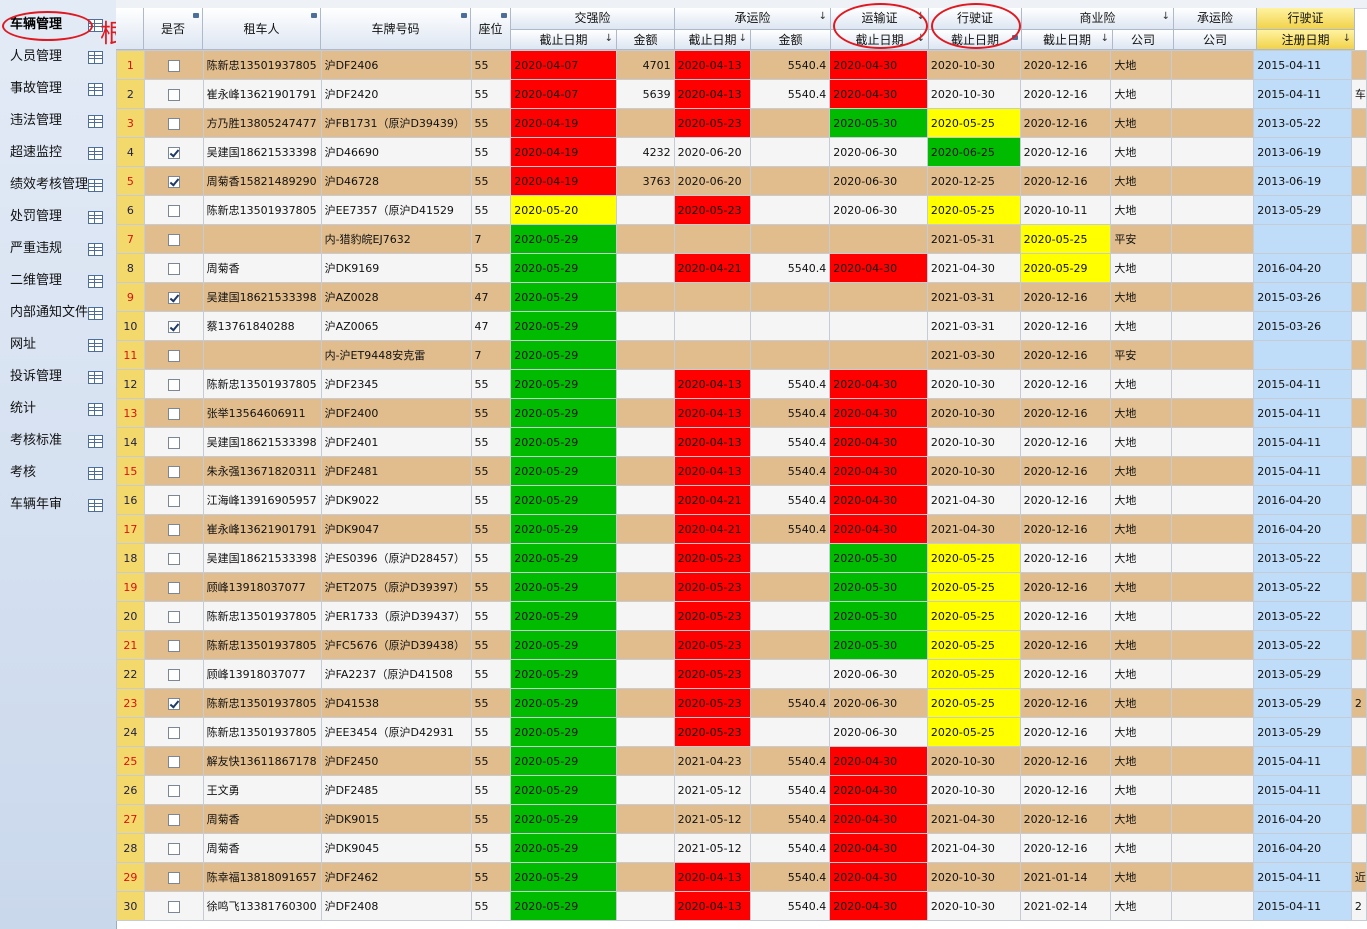  What do you see at coordinates (1141, 384) in the screenshot?
I see `cell-co: 大地` at bounding box center [1141, 384].